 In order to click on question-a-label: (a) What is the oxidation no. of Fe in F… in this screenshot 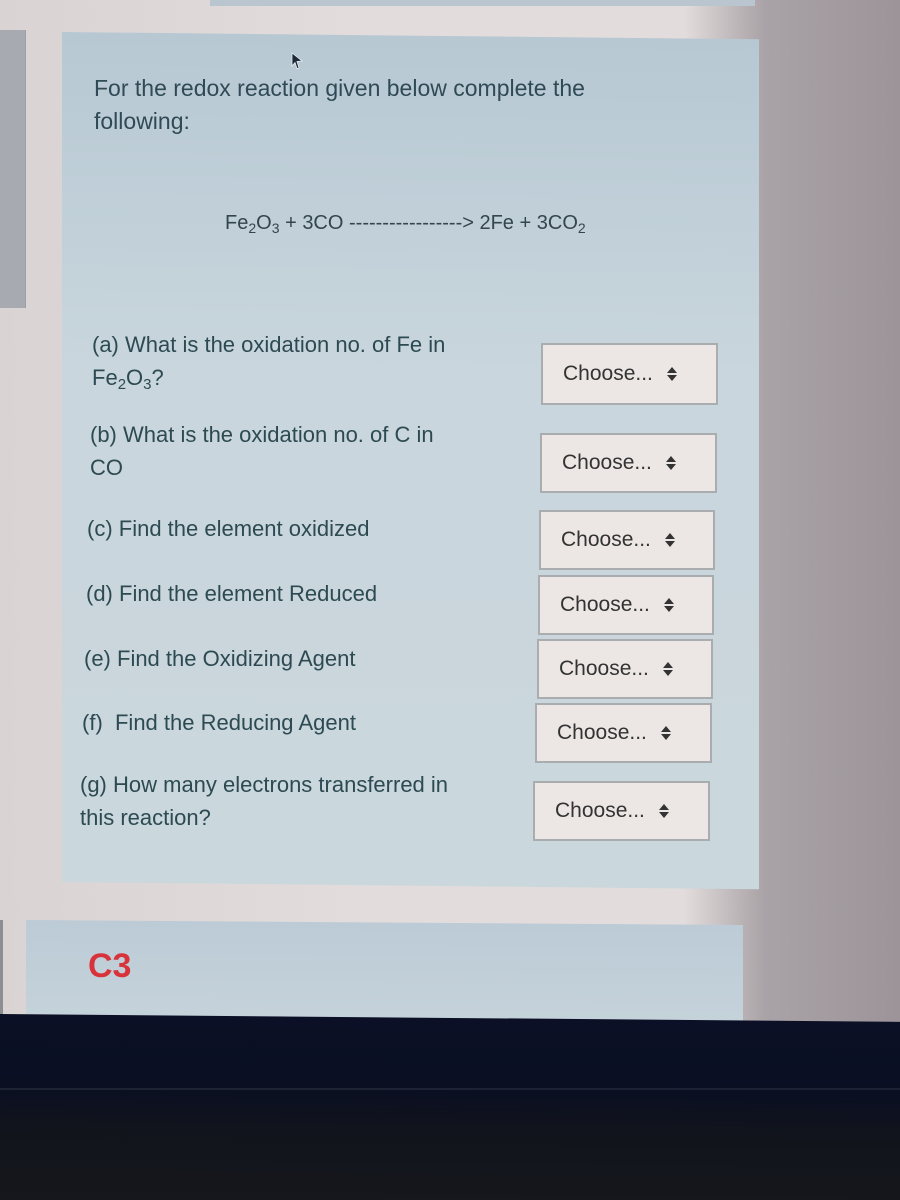, I will do `click(269, 362)`.